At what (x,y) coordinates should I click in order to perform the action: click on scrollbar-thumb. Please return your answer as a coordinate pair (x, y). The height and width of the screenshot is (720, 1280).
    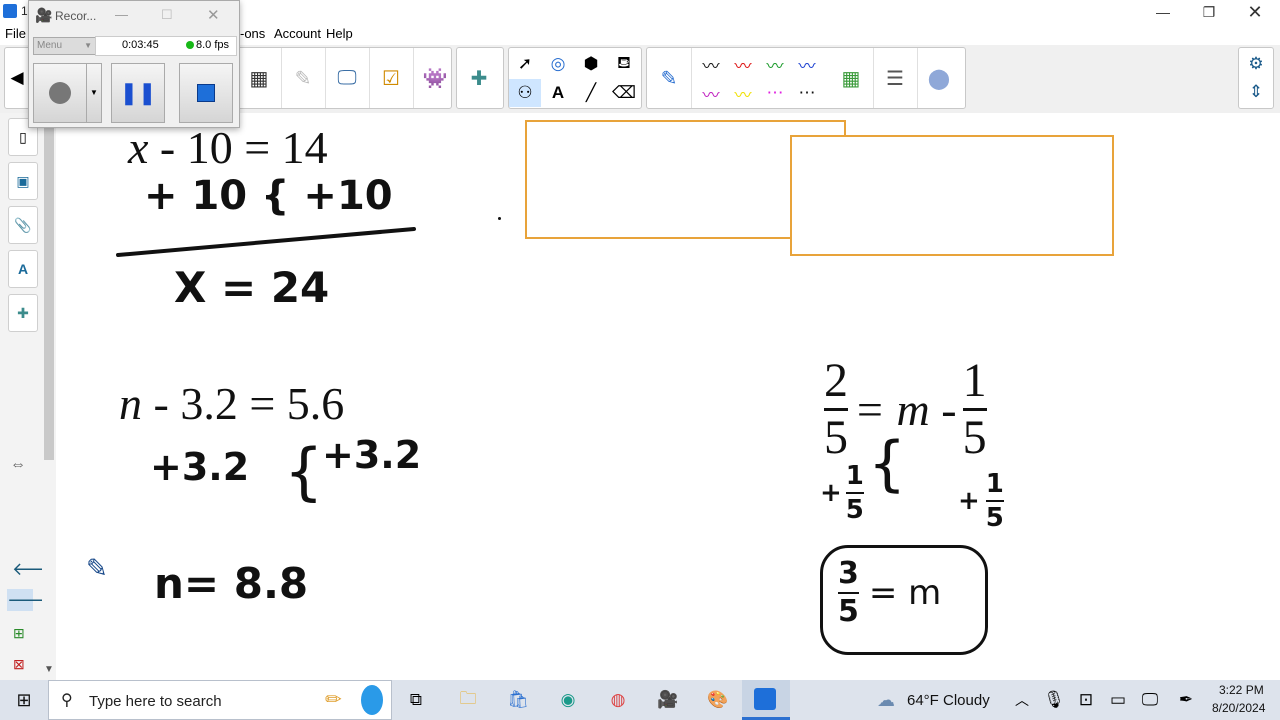
    Looking at the image, I should click on (49, 292).